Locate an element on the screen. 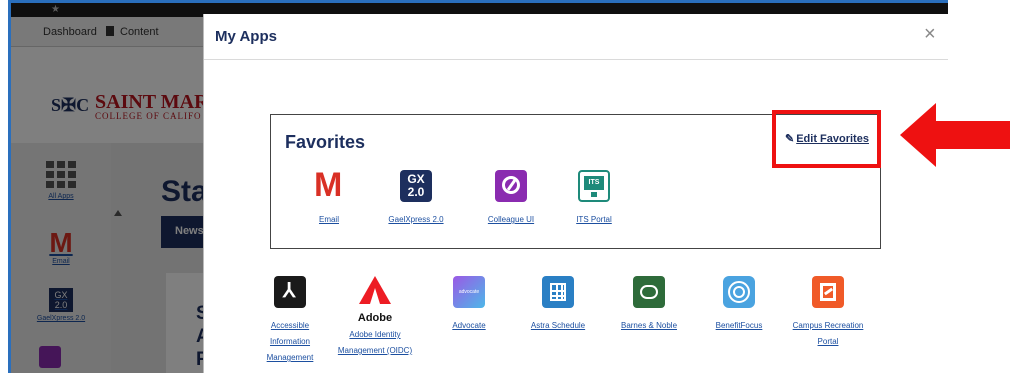 This screenshot has width=1013, height=373. edit-favorites-link: ✎ Edit Favorites is located at coordinates (827, 138).